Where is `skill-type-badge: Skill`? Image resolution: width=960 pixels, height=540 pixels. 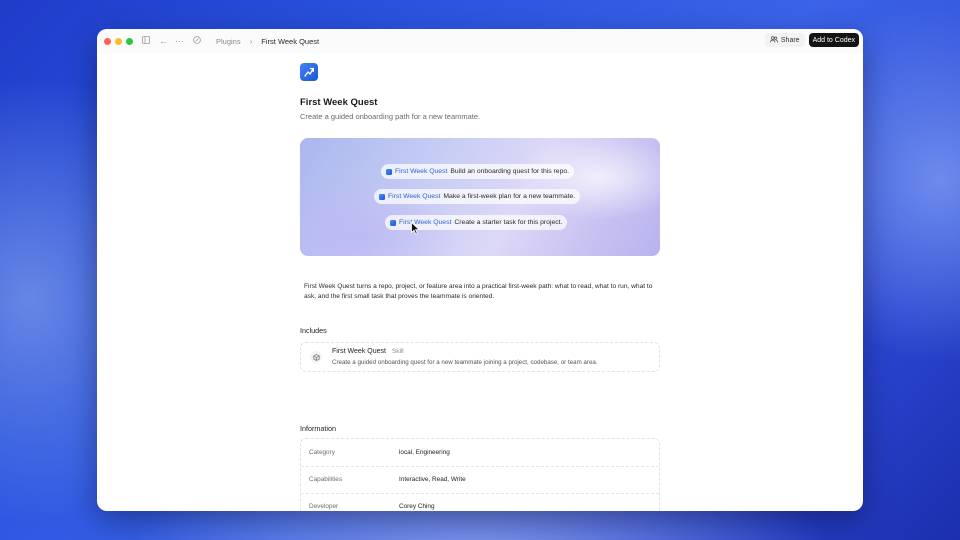
skill-type-badge: Skill is located at coordinates (398, 351).